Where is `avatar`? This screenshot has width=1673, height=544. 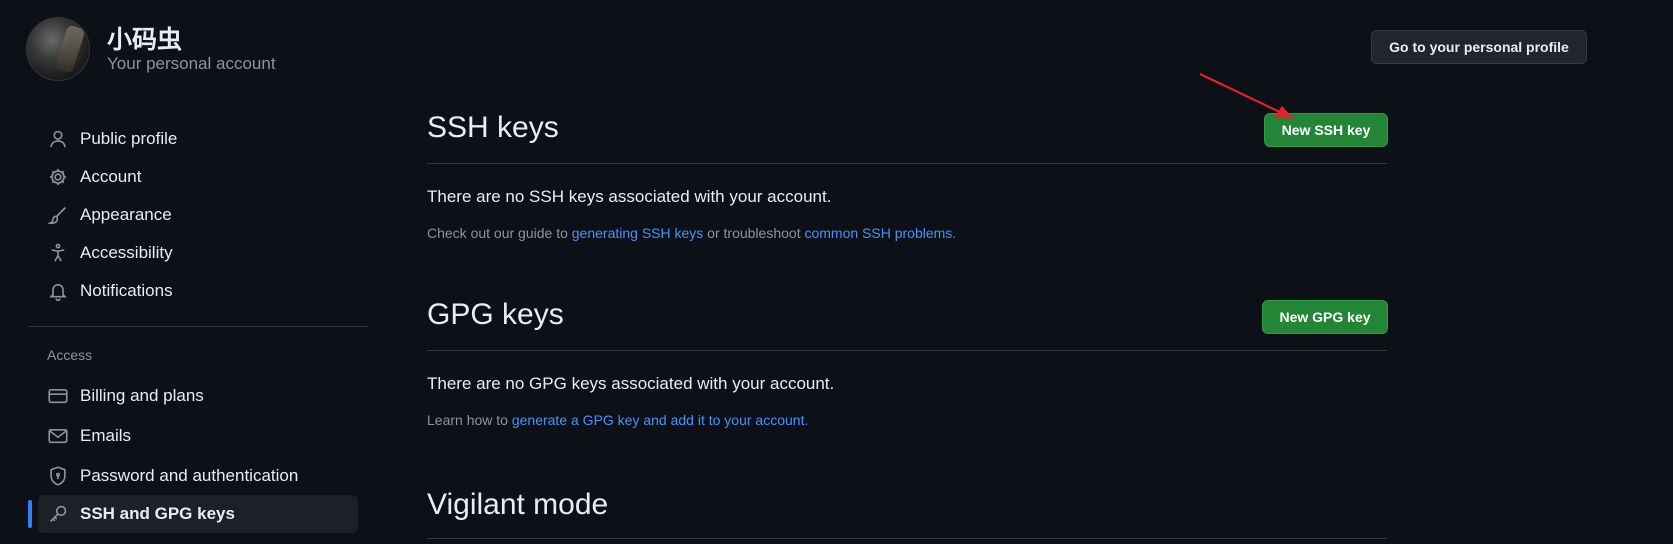 avatar is located at coordinates (58, 49).